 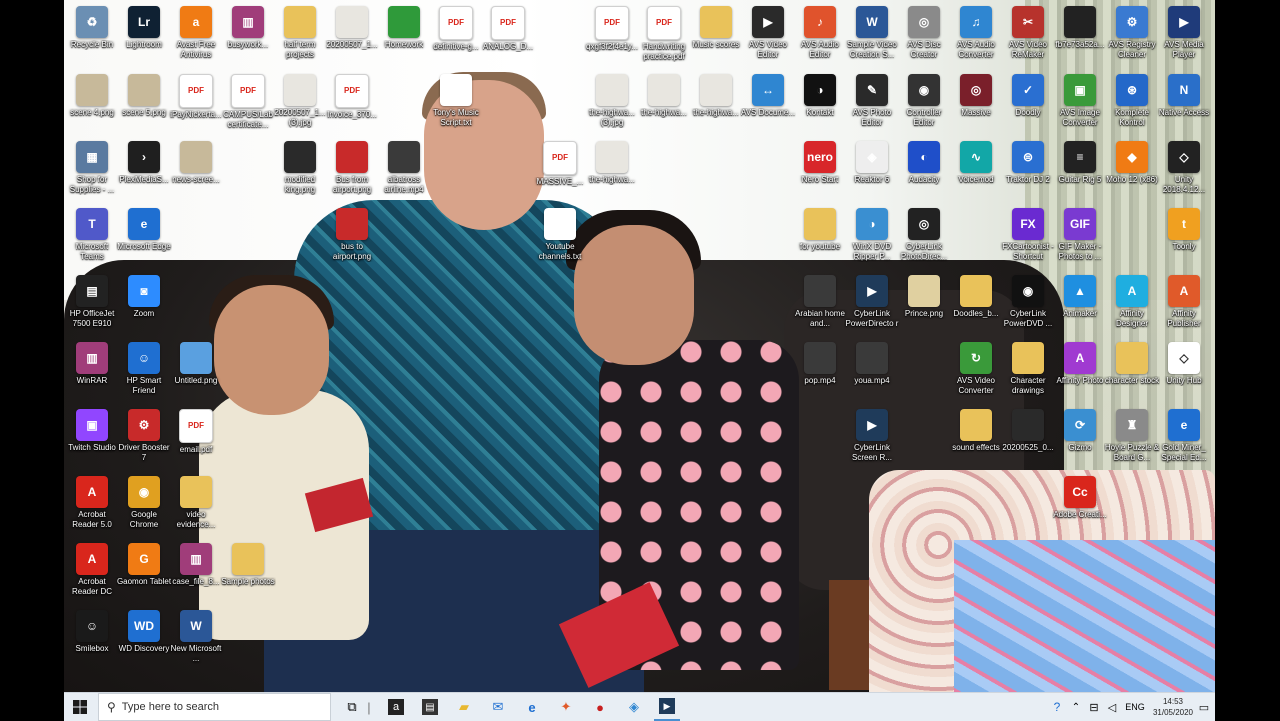 What do you see at coordinates (976, 369) in the screenshot?
I see `desktop-icon: ↻ AVS Video Converter` at bounding box center [976, 369].